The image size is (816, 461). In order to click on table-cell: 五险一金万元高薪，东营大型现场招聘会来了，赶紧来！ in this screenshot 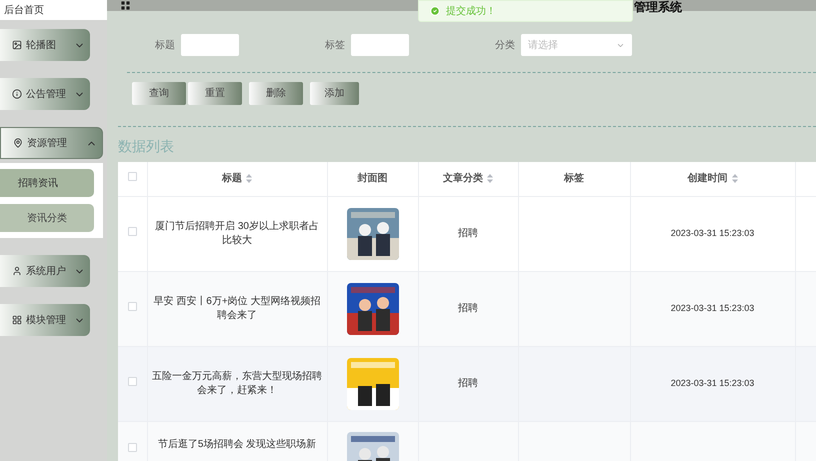, I will do `click(237, 383)`.